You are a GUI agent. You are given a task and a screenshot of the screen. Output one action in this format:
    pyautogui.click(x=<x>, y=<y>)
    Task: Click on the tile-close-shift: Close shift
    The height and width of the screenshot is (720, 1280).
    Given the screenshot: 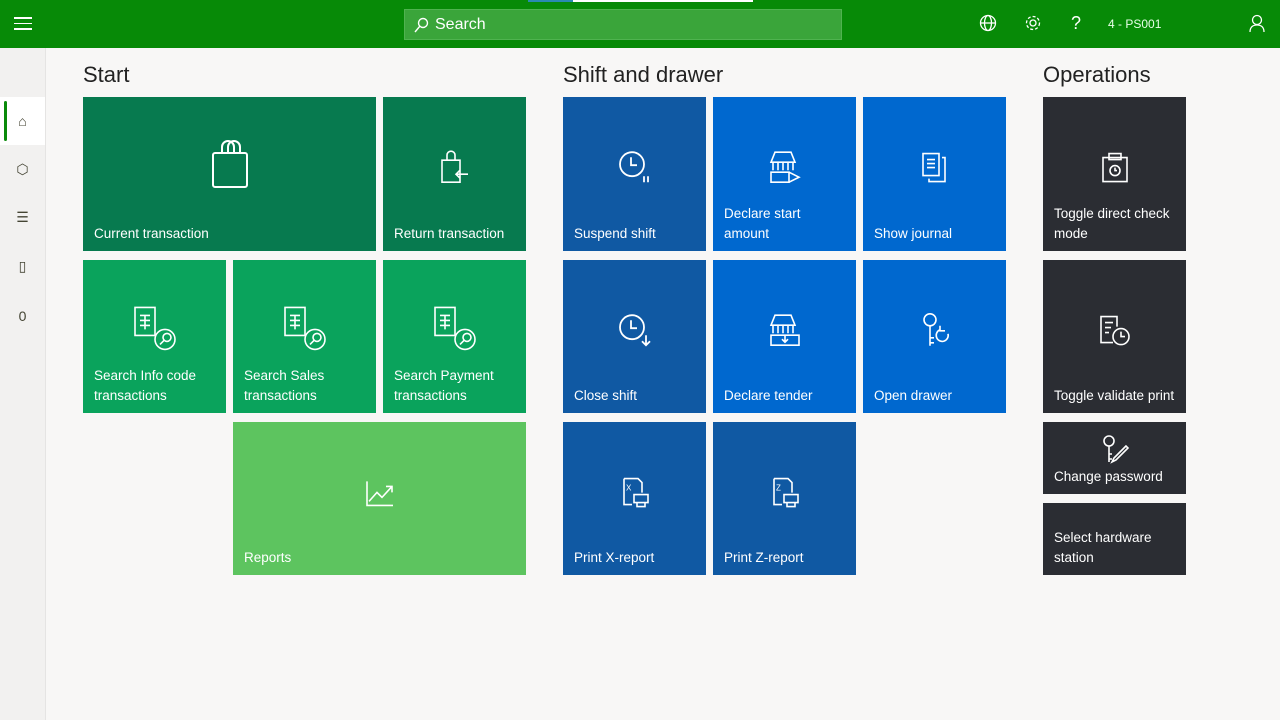 What is the action you would take?
    pyautogui.click(x=634, y=336)
    